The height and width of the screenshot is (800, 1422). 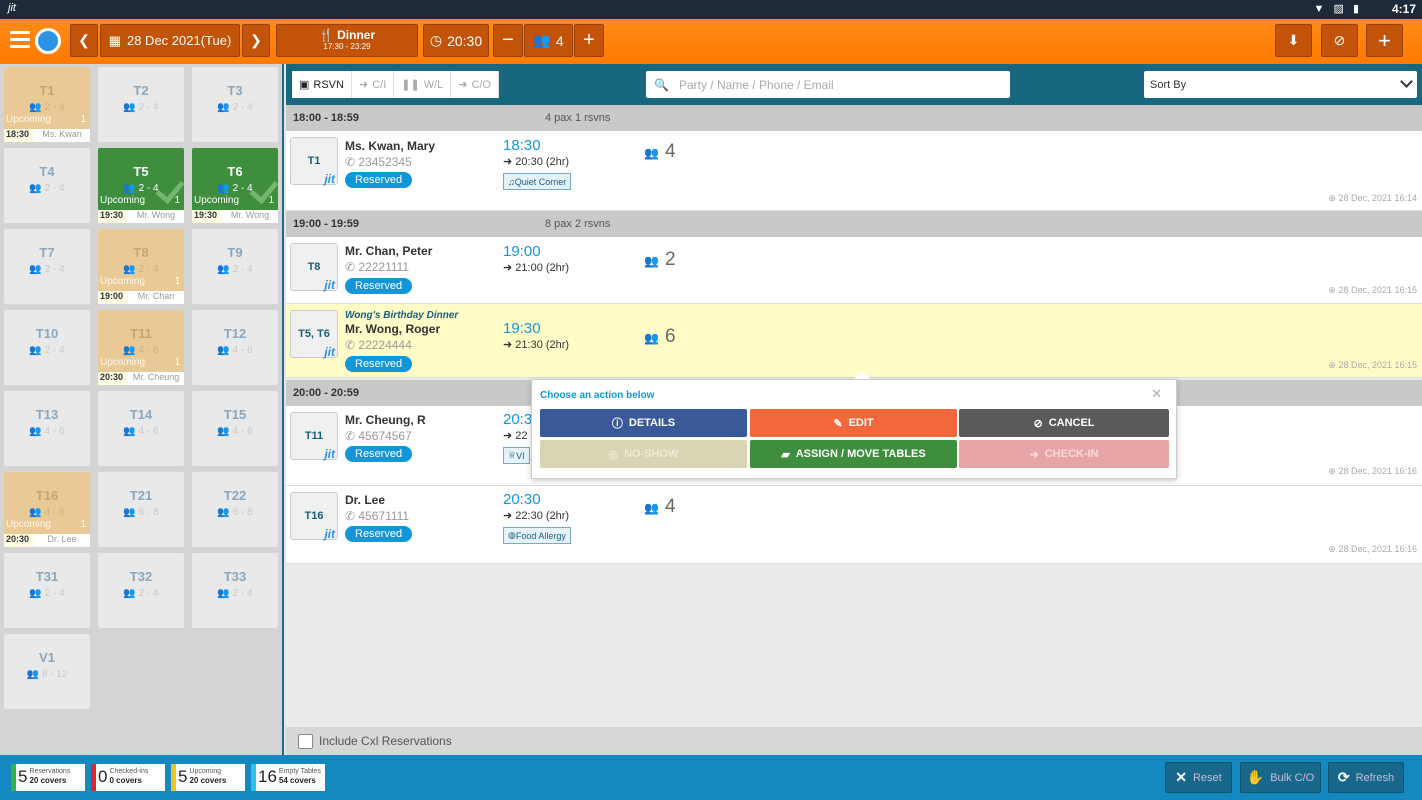 What do you see at coordinates (329, 534) in the screenshot?
I see `jit-logo-icon: jit` at bounding box center [329, 534].